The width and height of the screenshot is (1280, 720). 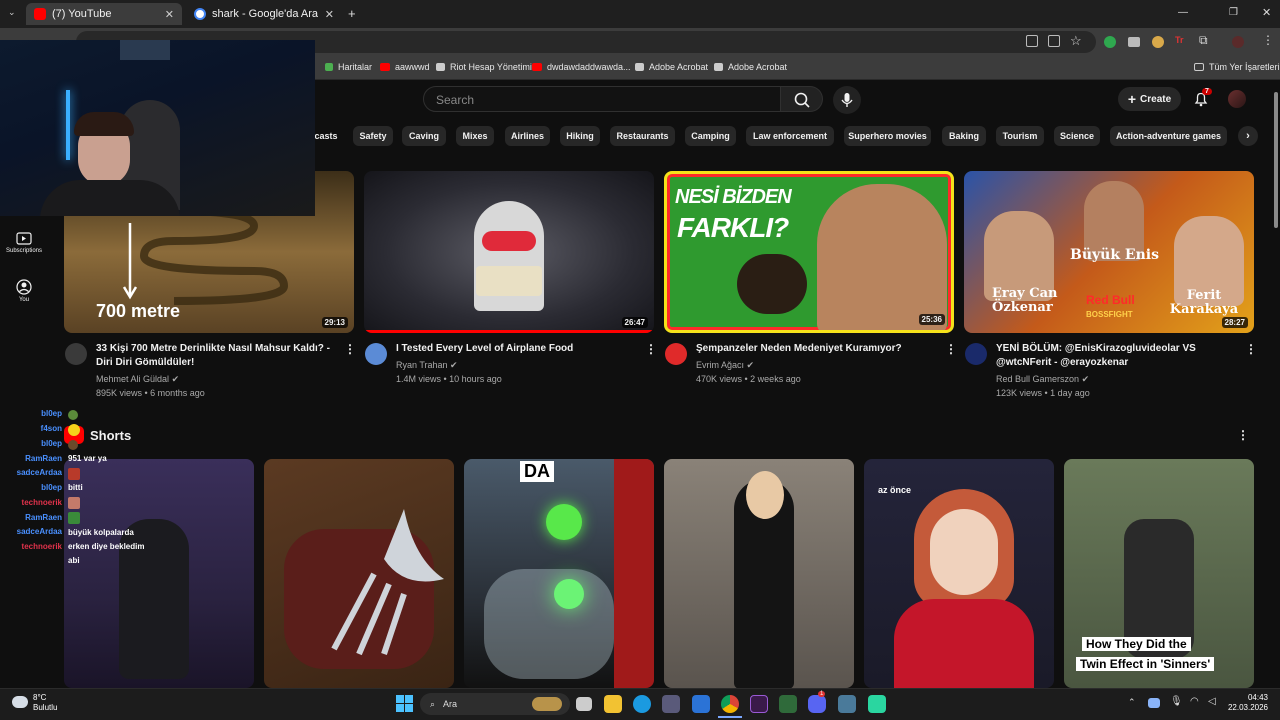 I want to click on channel-name: Evrim Ağacı ✔, so click(x=725, y=365).